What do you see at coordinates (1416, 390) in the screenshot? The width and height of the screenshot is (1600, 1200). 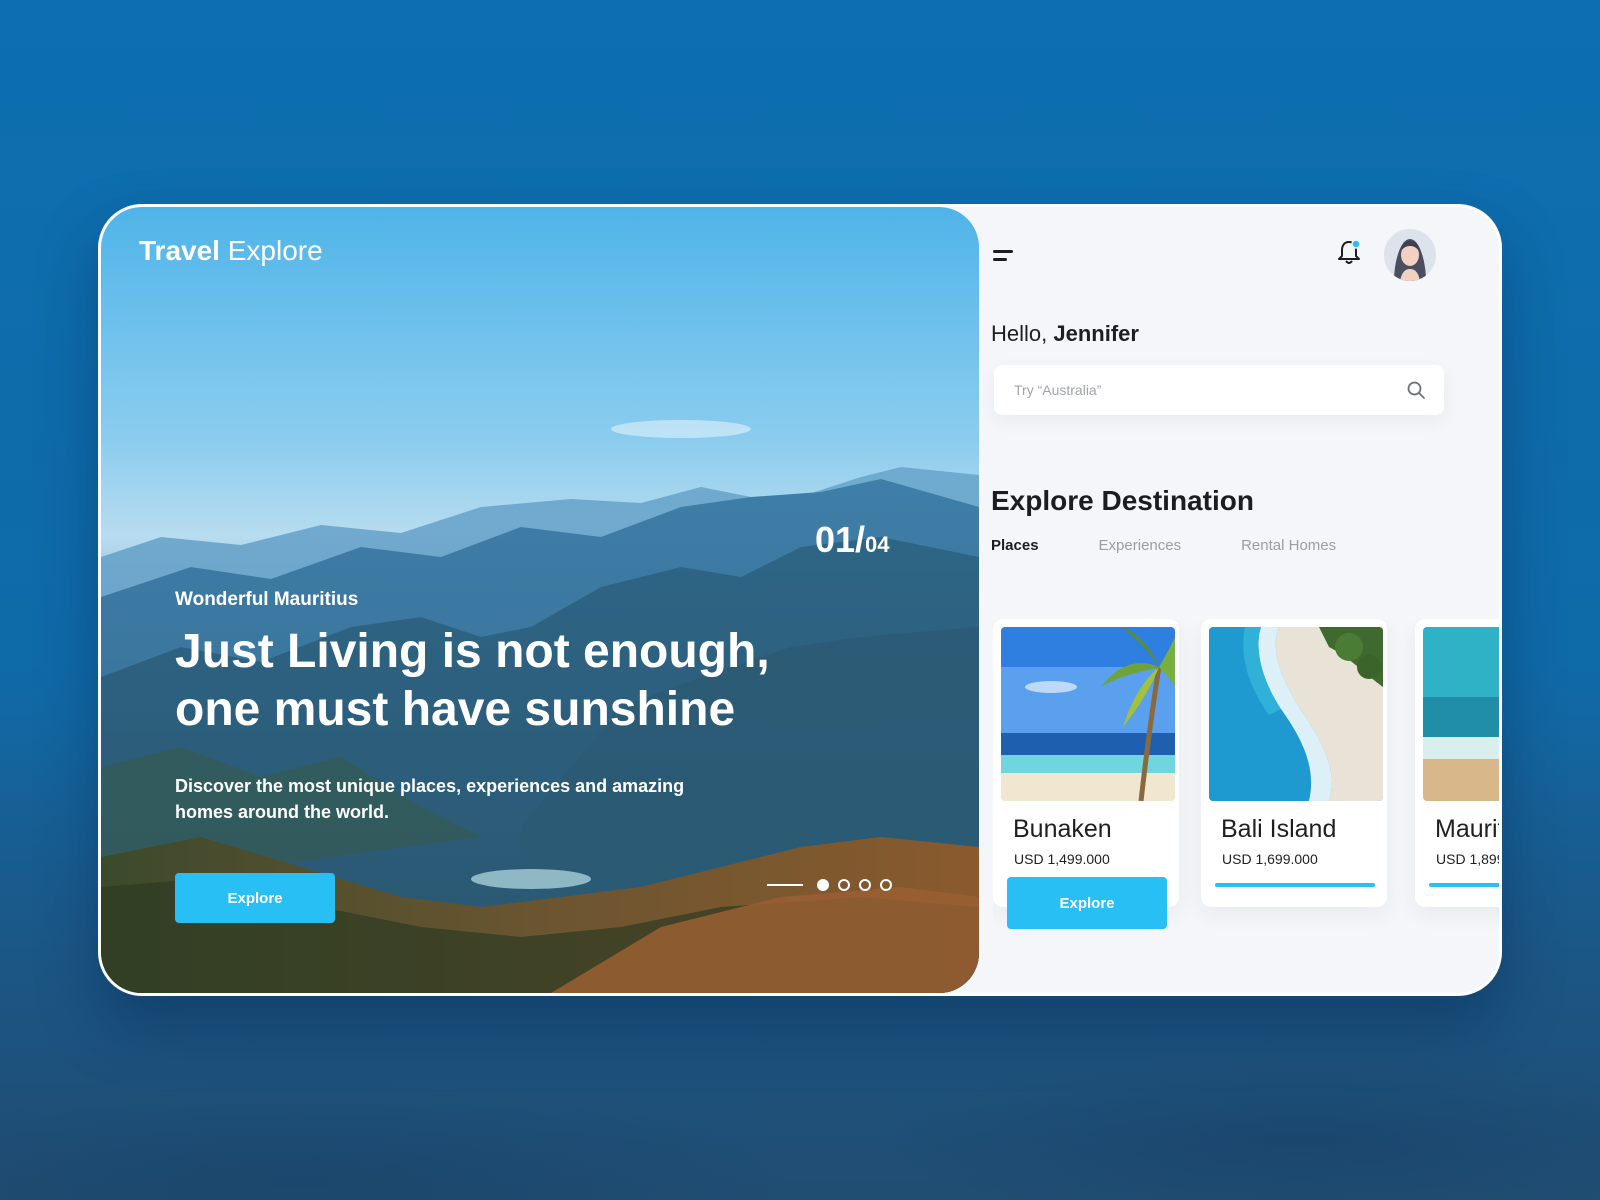 I see `search-icon` at bounding box center [1416, 390].